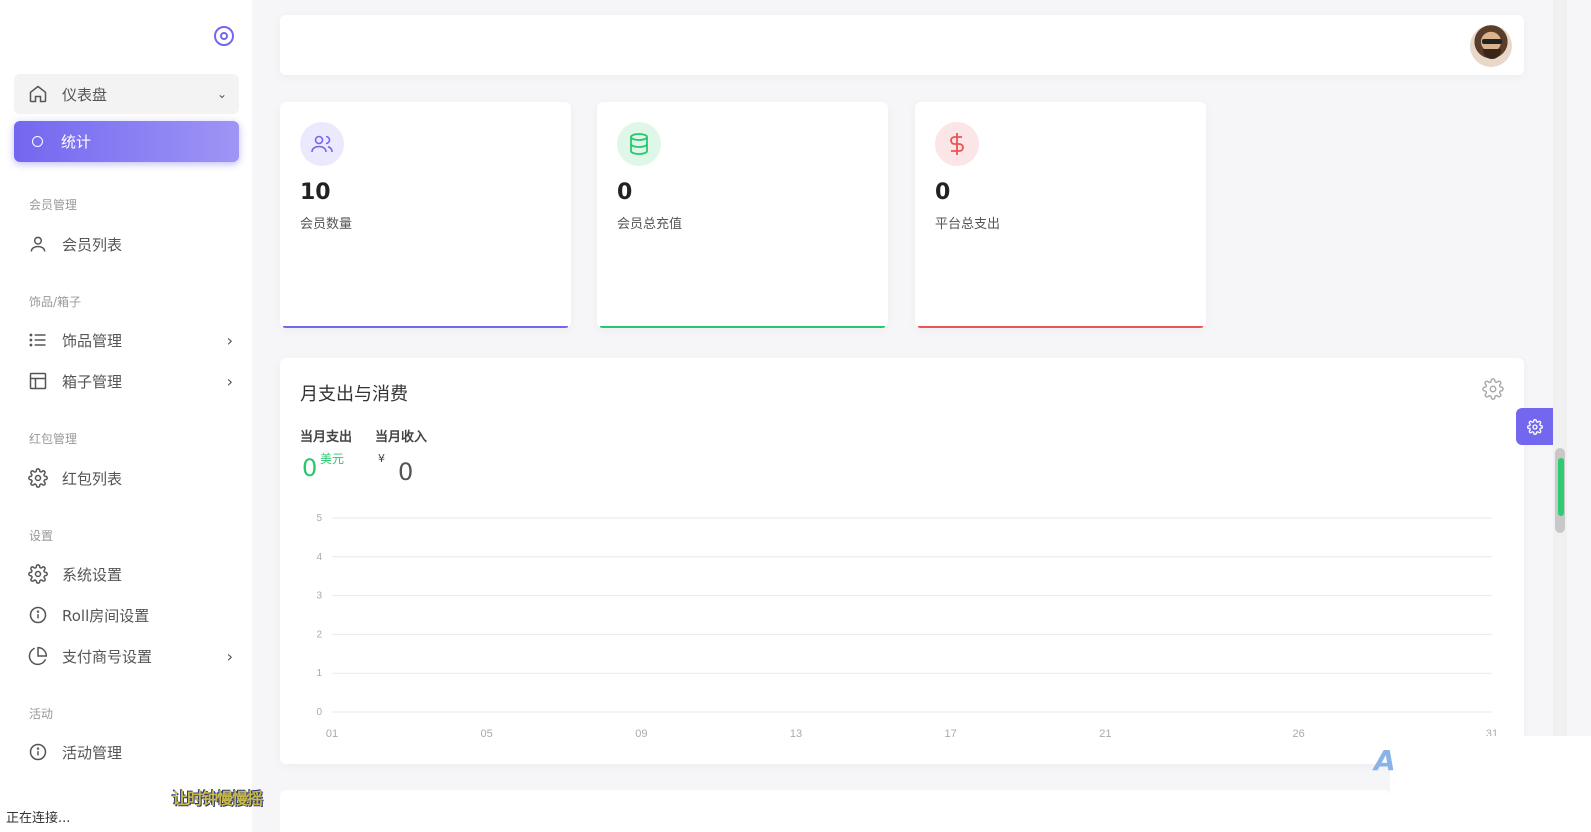 Image resolution: width=1591 pixels, height=832 pixels. Describe the element at coordinates (76, 142) in the screenshot. I see `nav-statistics-label: 统计` at that location.